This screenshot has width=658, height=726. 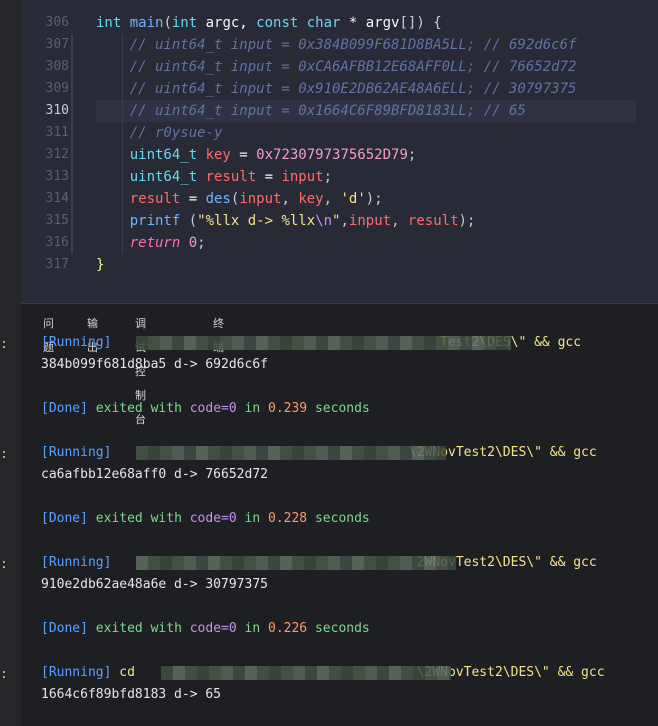 I want to click on output-token: code=0, so click(x=217, y=628).